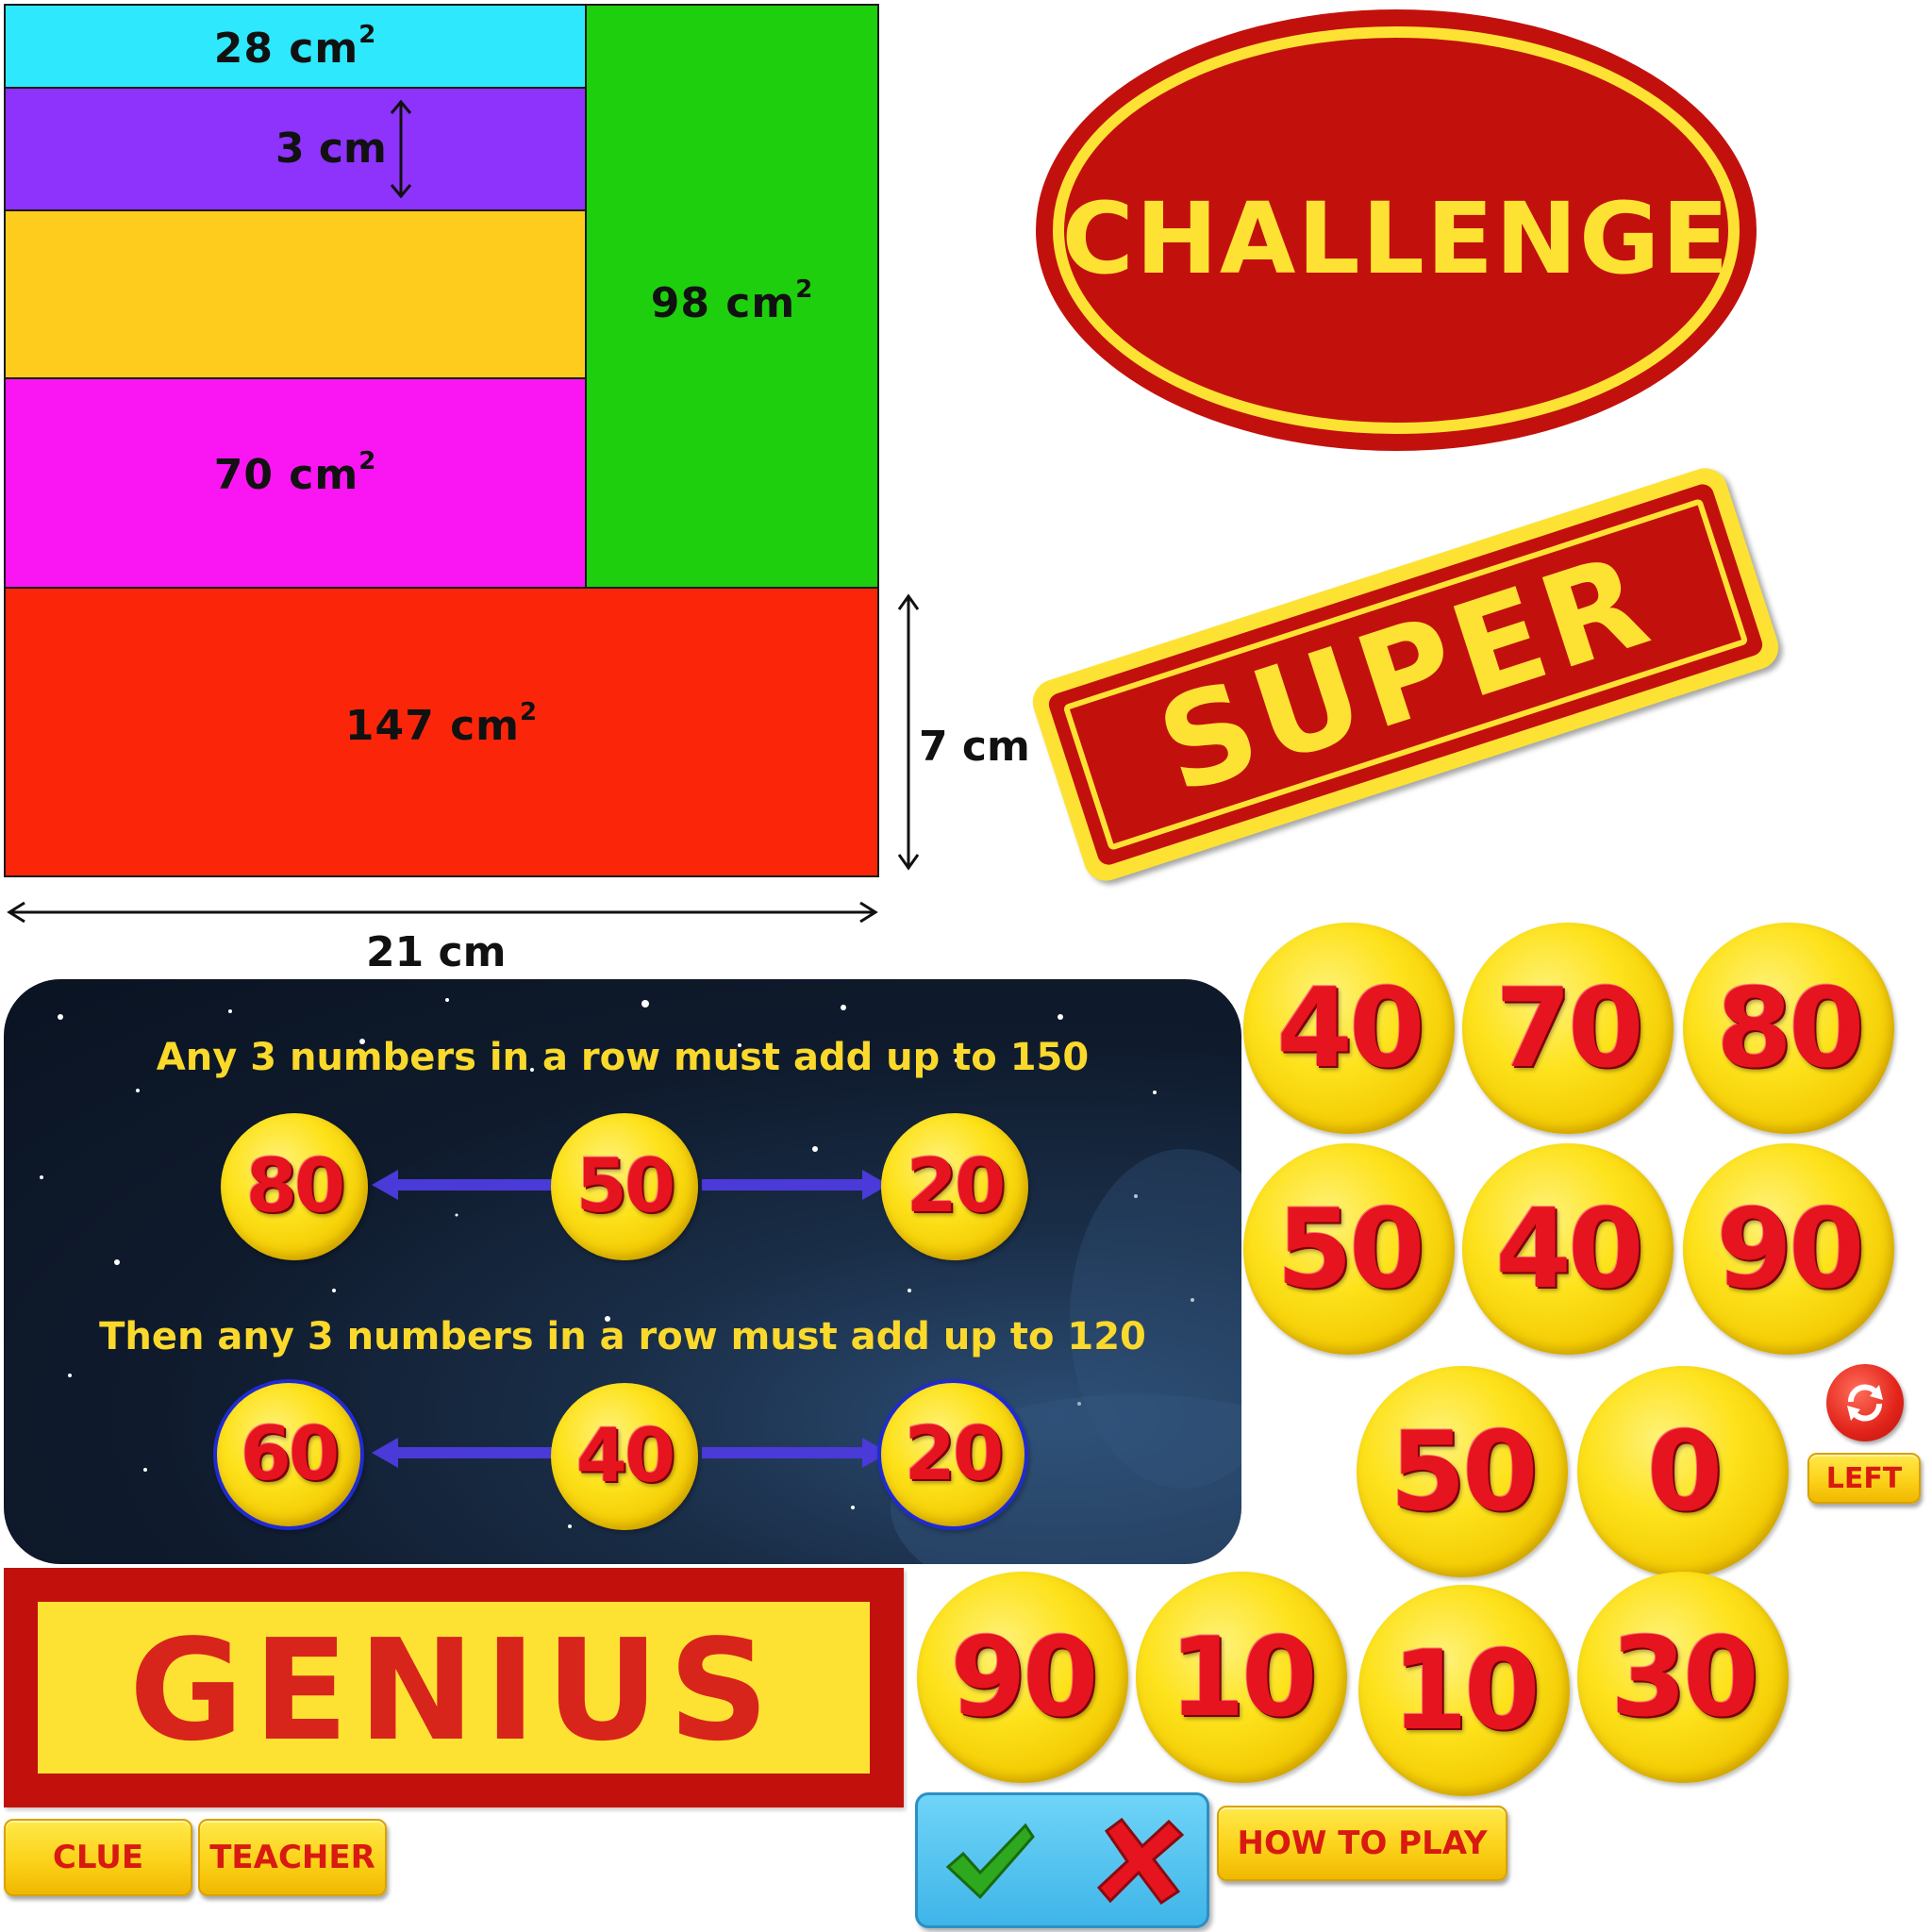 The width and height of the screenshot is (1932, 1932). I want to click on genius-banner: GENIUS, so click(454, 1687).